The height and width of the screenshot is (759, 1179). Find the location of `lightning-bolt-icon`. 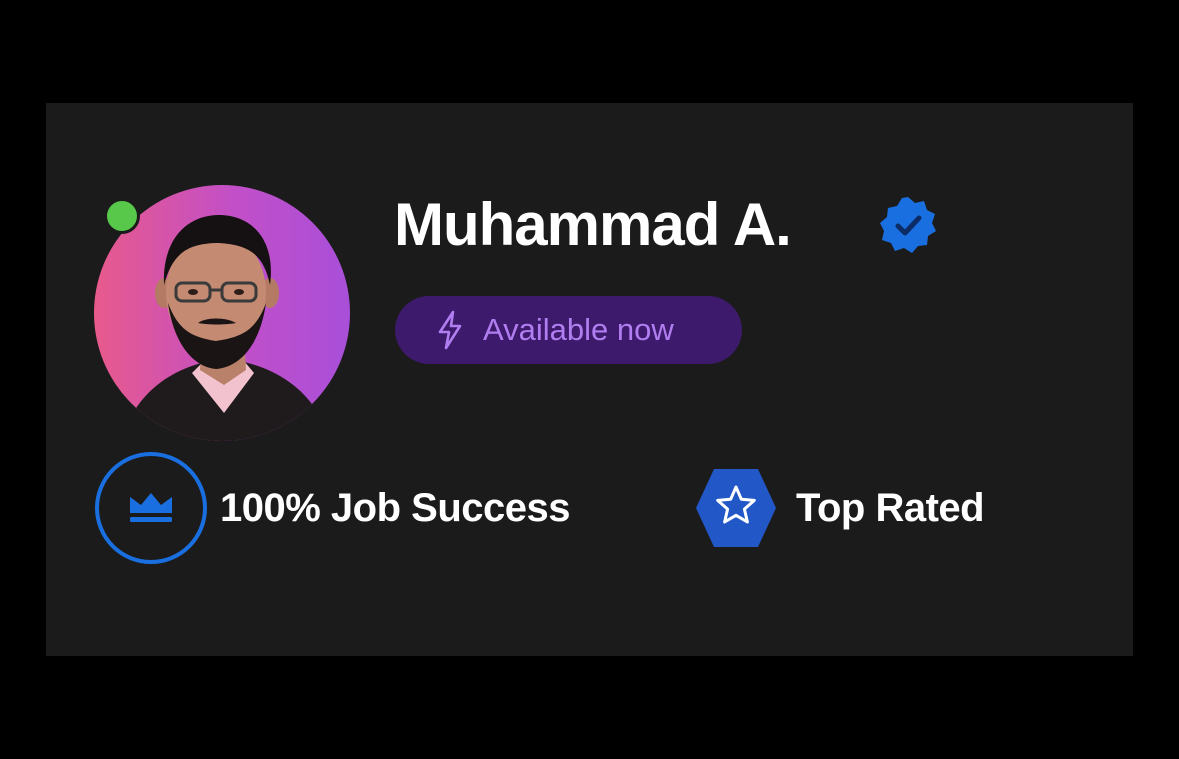

lightning-bolt-icon is located at coordinates (450, 330).